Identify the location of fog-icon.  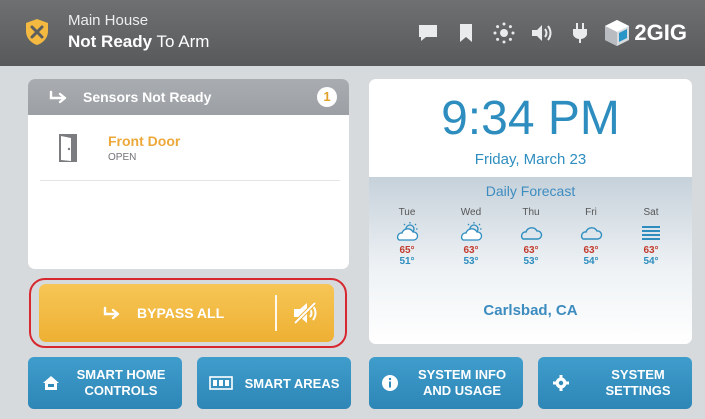
(651, 233).